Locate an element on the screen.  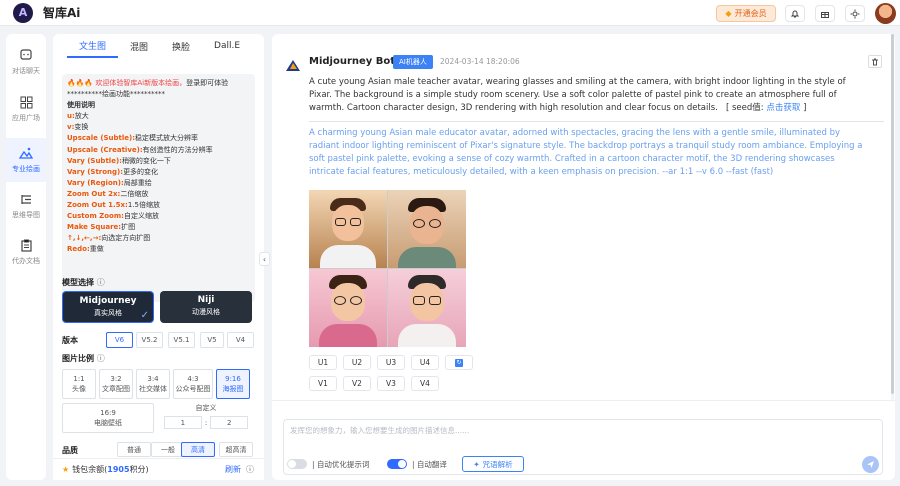
ratio-4-3: 4:3 公众号配图 is located at coordinates (193, 384).